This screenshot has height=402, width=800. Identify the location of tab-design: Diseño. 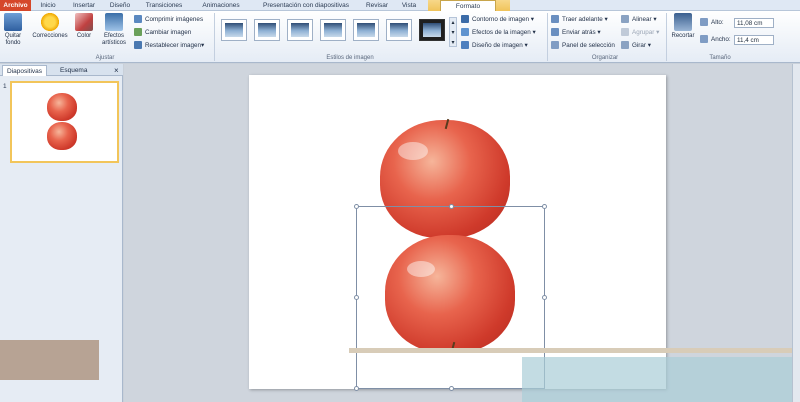
(120, 5).